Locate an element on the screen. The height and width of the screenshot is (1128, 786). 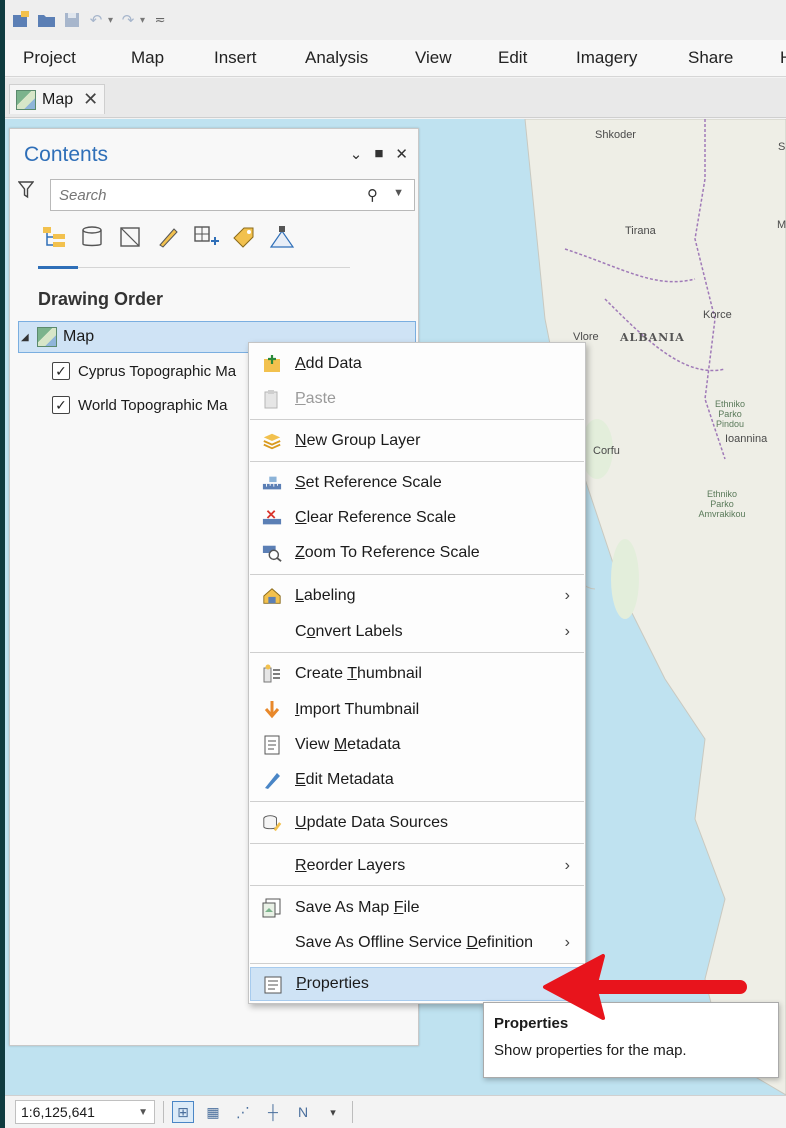
contents-title: Contents is located at coordinates (66, 154).